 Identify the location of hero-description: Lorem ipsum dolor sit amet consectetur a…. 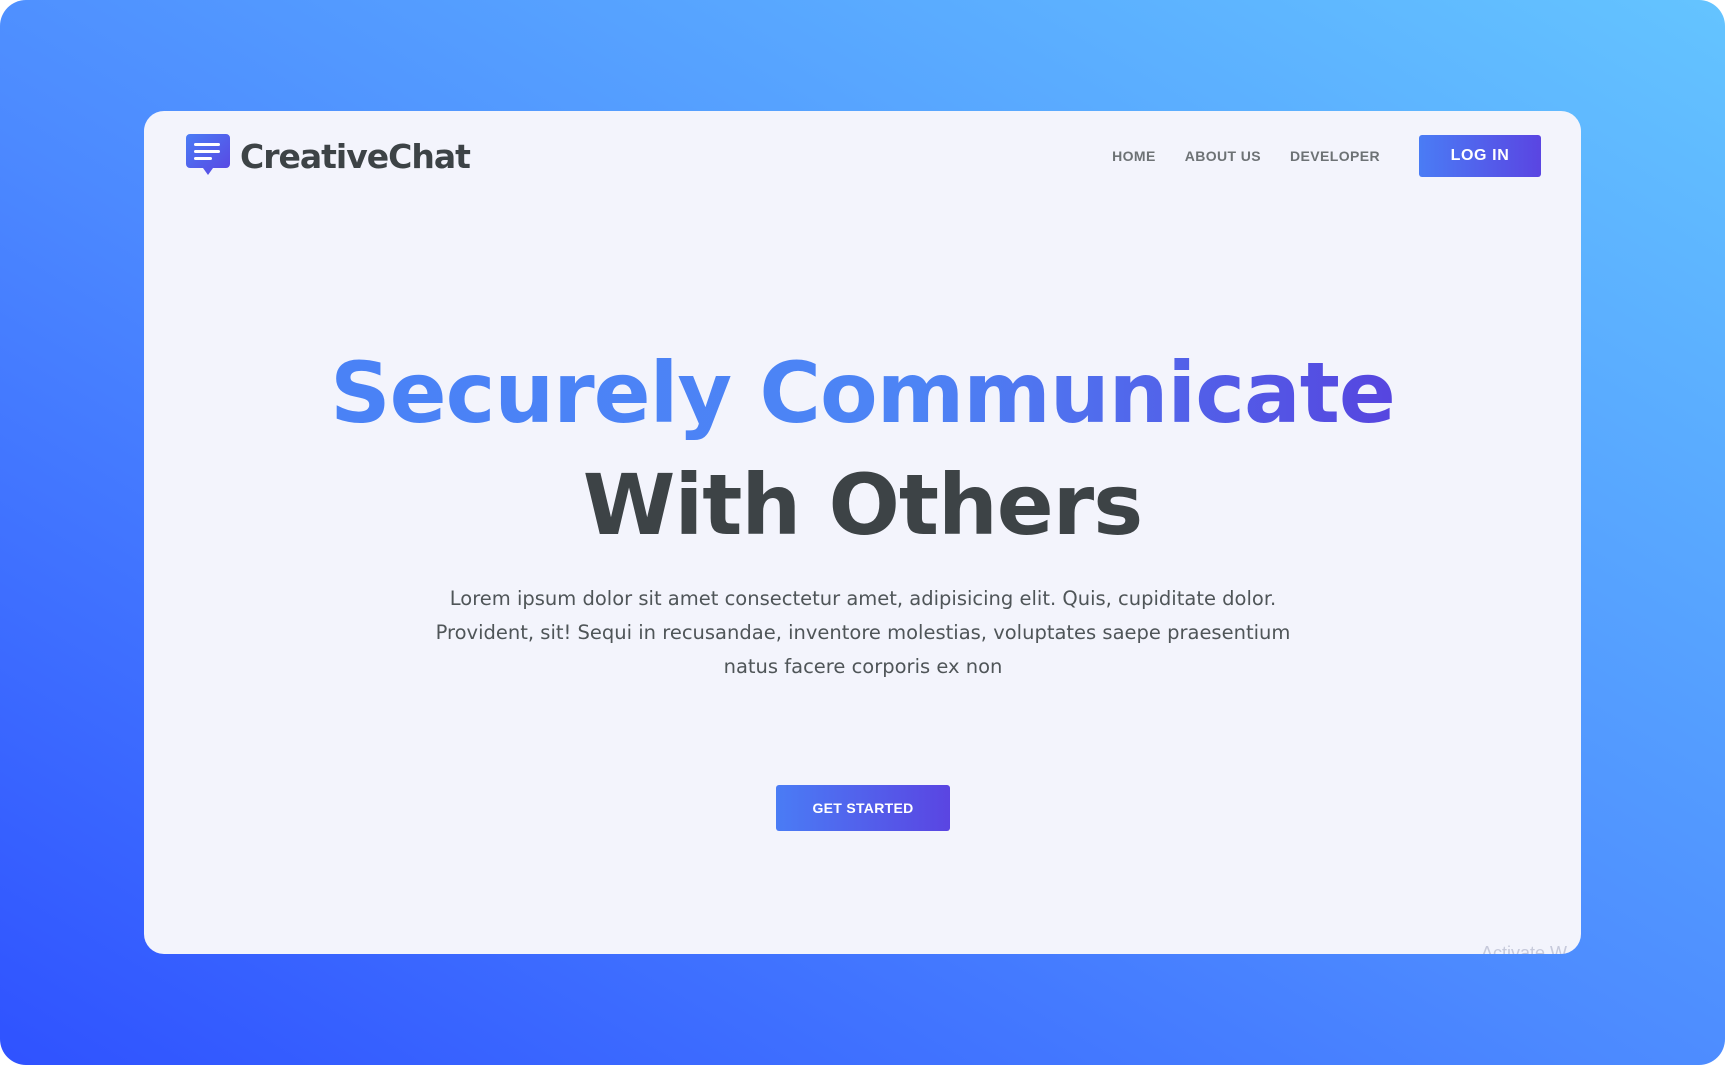
(863, 633).